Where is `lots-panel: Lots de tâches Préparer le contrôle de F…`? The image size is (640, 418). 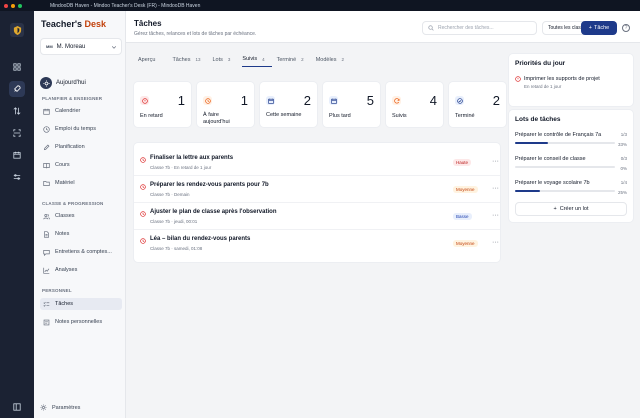
lots-panel: Lots de tâches Préparer le contrôle de F… is located at coordinates (571, 166).